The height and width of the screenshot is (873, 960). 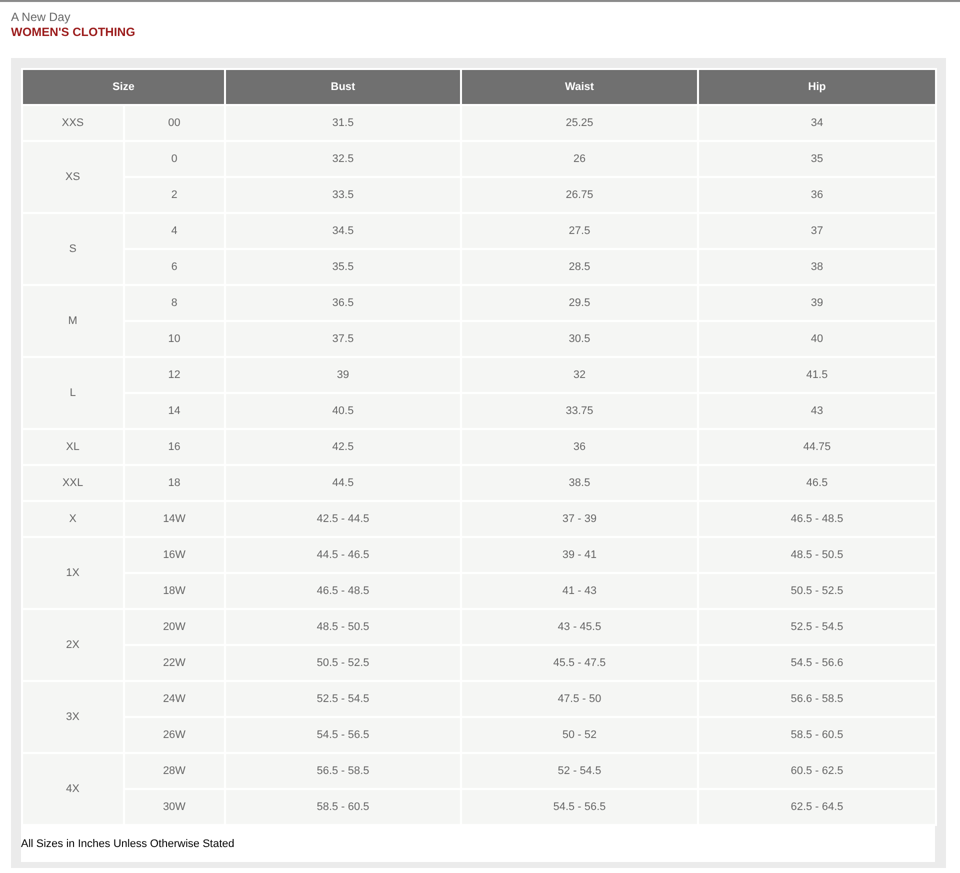 I want to click on size-cell: S, so click(x=73, y=249).